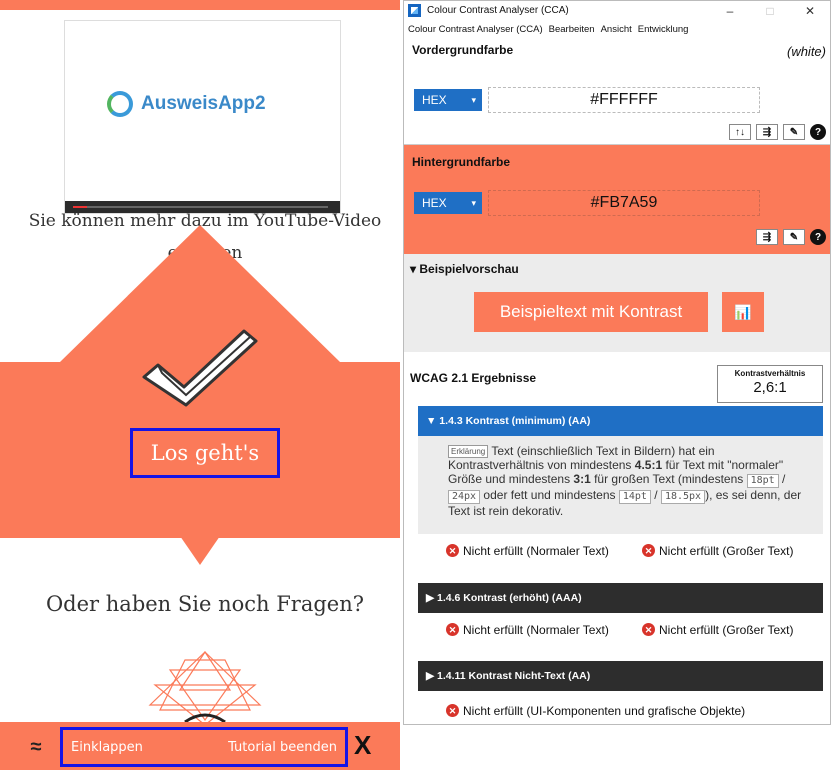  I want to click on contrast-ratio-value: 2,6:1, so click(770, 387).